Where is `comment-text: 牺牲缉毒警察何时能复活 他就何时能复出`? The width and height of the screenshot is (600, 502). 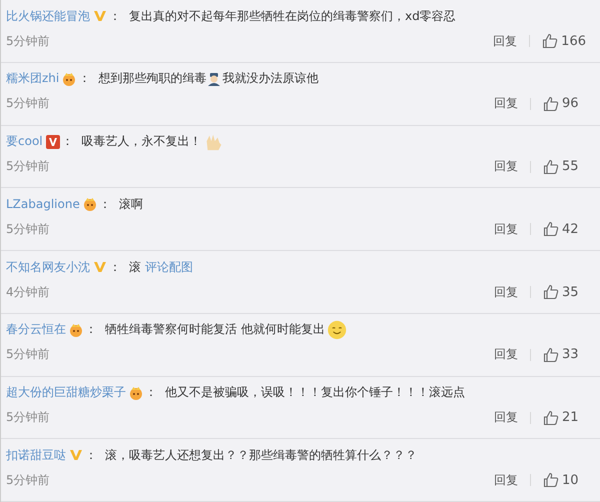 comment-text: 牺牲缉毒警察何时能复活 他就何时能复出 is located at coordinates (215, 329).